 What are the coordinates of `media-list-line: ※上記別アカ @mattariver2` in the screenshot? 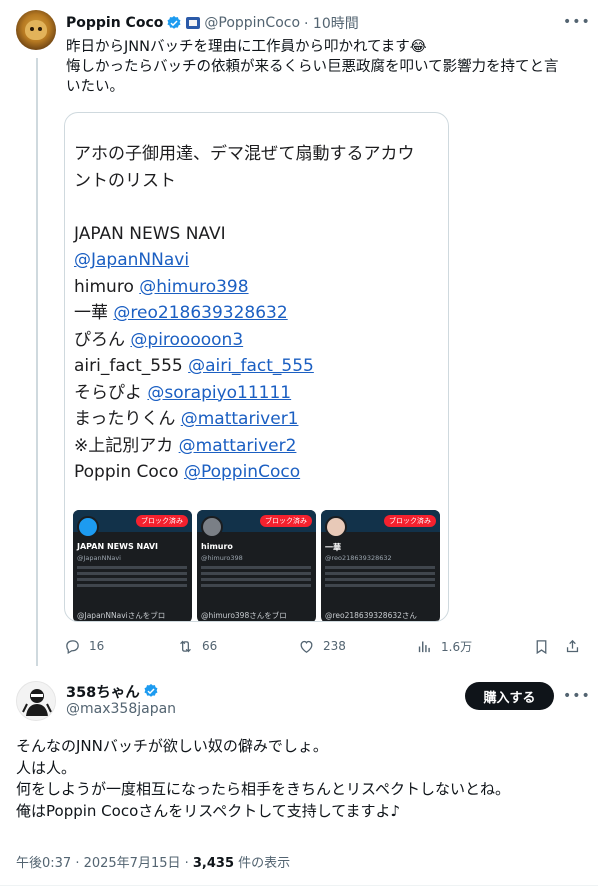 It's located at (259, 446).